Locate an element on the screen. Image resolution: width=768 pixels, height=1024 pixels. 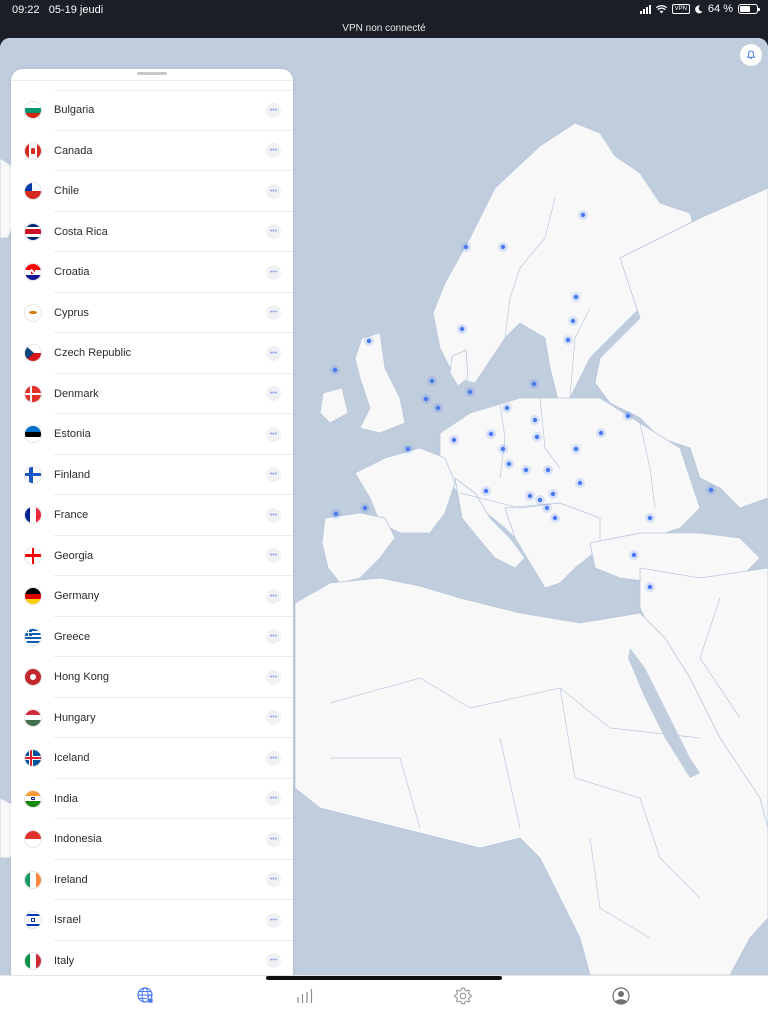
country-row-croatia: Croatia ••• is located at coordinates (152, 272).